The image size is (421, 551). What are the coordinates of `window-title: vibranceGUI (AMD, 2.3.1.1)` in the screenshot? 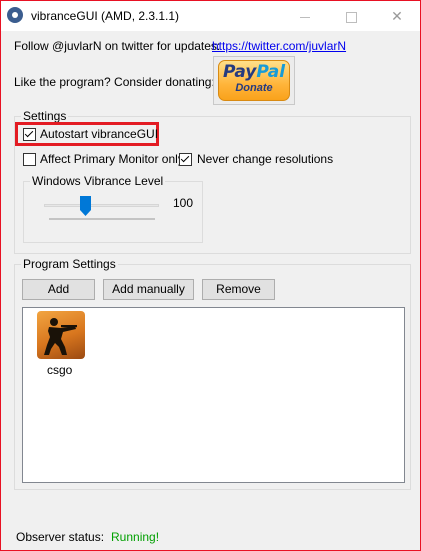 It's located at (105, 16).